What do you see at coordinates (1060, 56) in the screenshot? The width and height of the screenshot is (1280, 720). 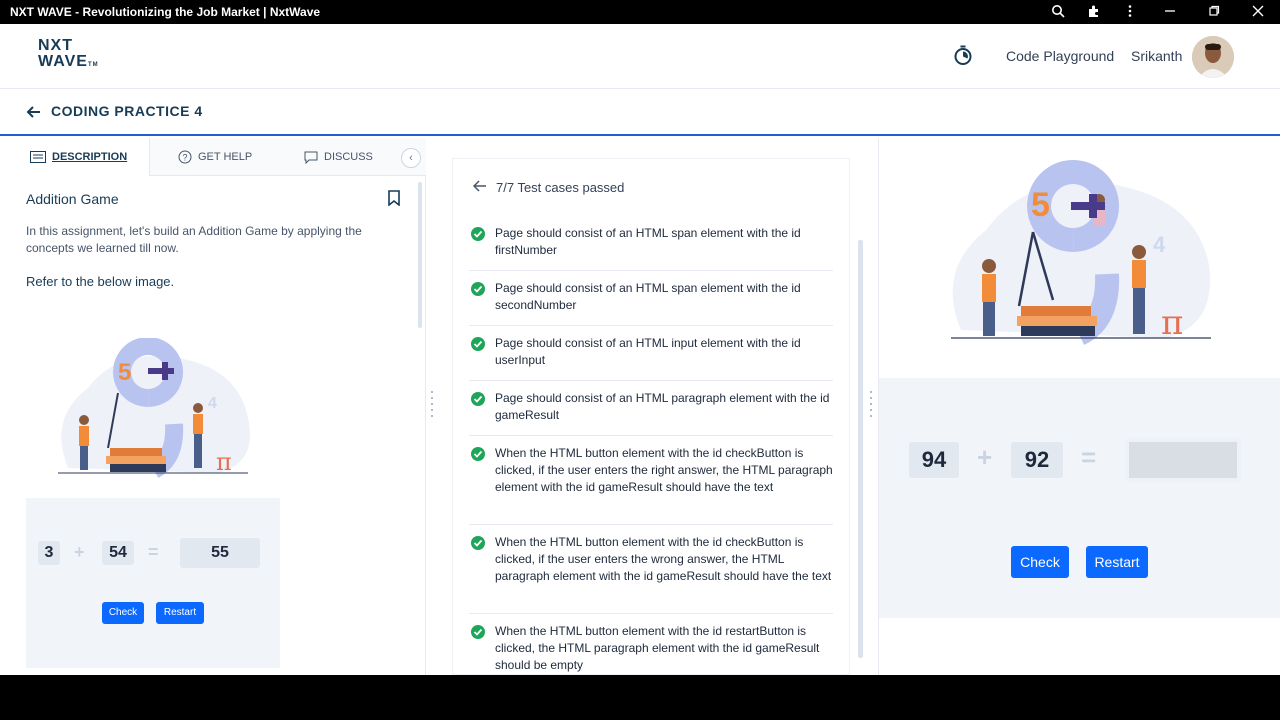 I see `code-playground-link: Code Playground` at bounding box center [1060, 56].